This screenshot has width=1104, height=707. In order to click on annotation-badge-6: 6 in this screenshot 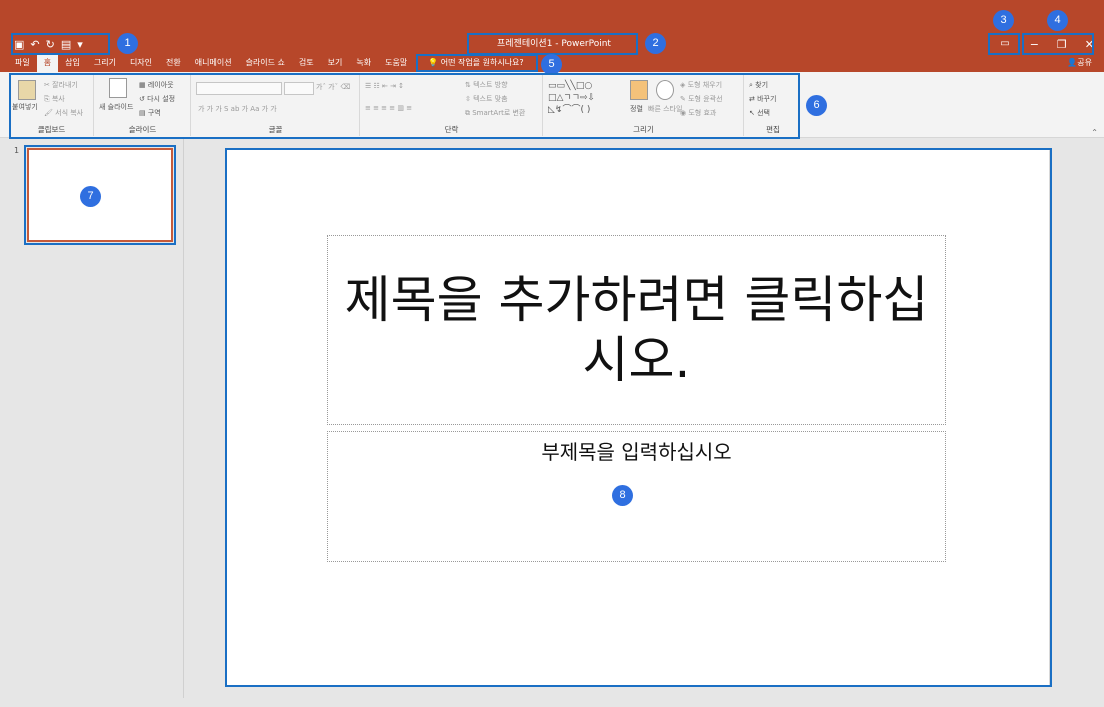, I will do `click(816, 105)`.